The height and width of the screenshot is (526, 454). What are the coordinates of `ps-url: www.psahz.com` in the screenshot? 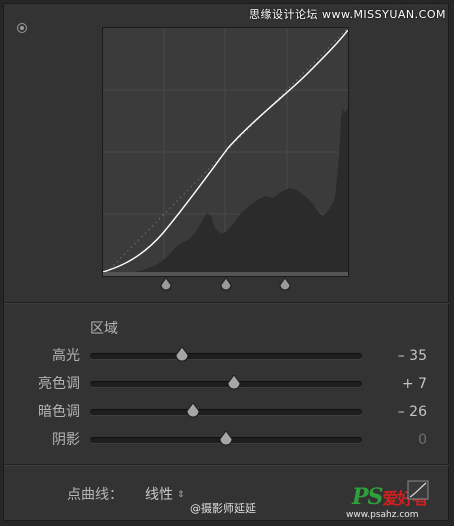 It's located at (382, 515).